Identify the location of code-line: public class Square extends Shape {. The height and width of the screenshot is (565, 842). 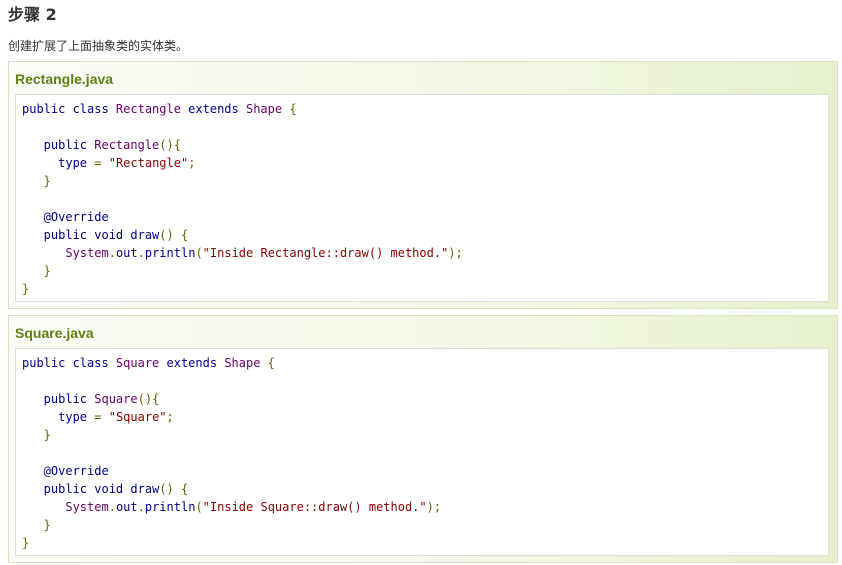
(148, 363).